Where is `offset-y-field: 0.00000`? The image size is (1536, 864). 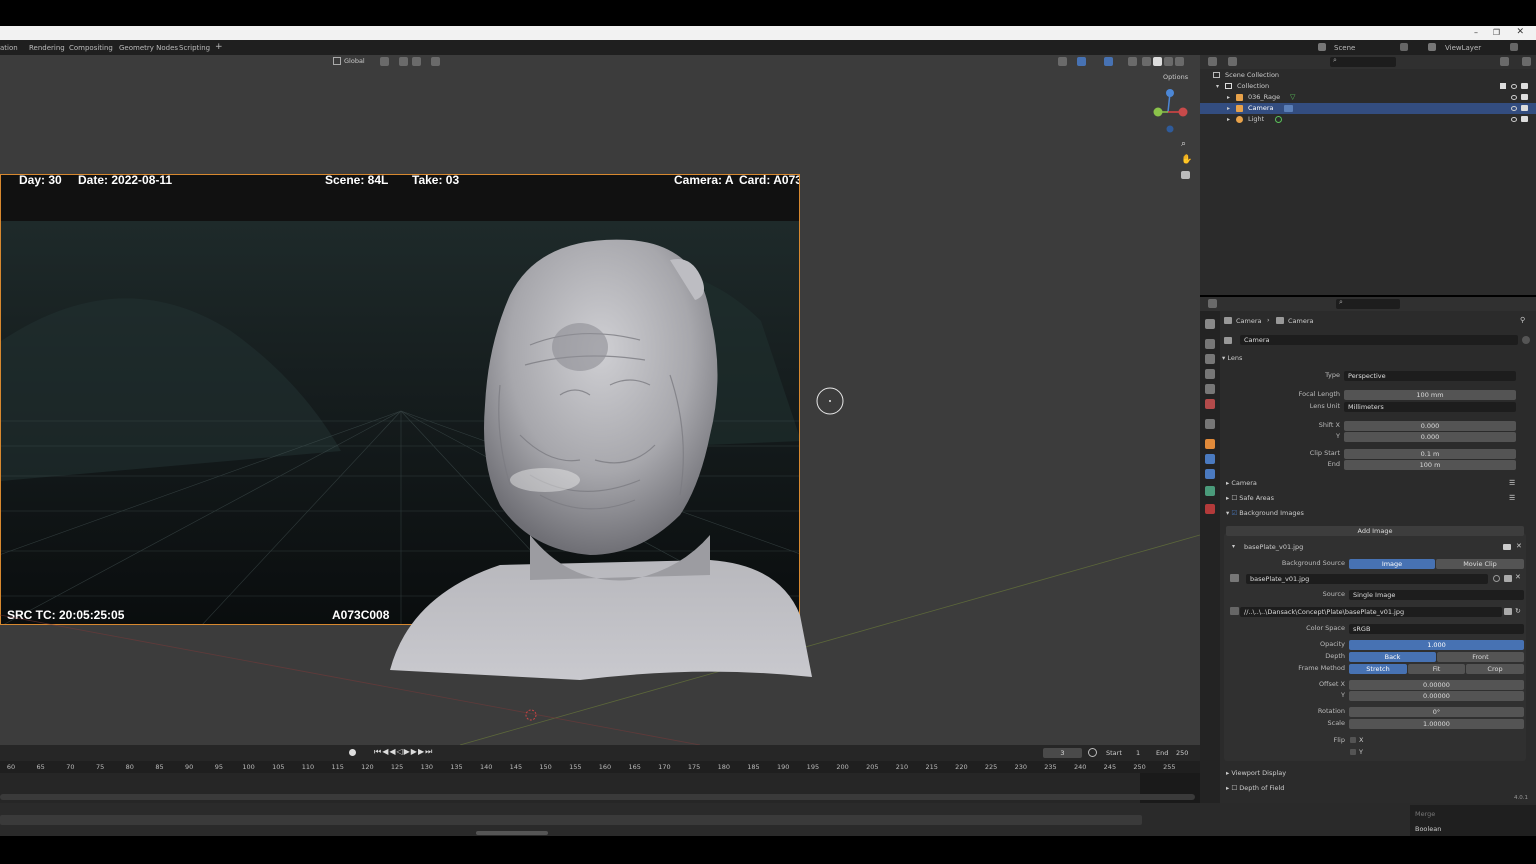
offset-y-field: 0.00000 is located at coordinates (1436, 696).